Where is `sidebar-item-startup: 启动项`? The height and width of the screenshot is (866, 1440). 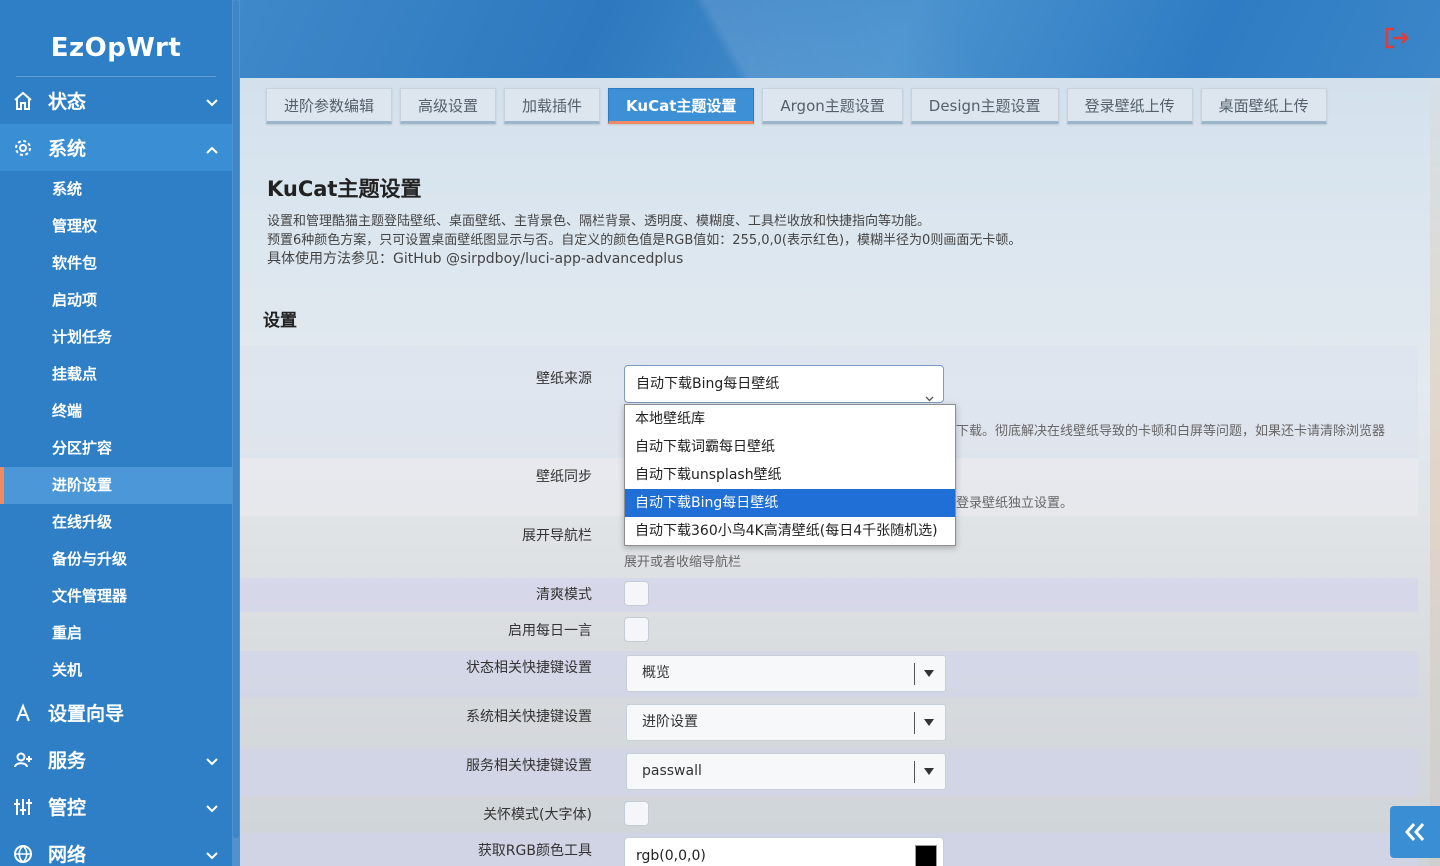 sidebar-item-startup: 启动项 is located at coordinates (116, 300).